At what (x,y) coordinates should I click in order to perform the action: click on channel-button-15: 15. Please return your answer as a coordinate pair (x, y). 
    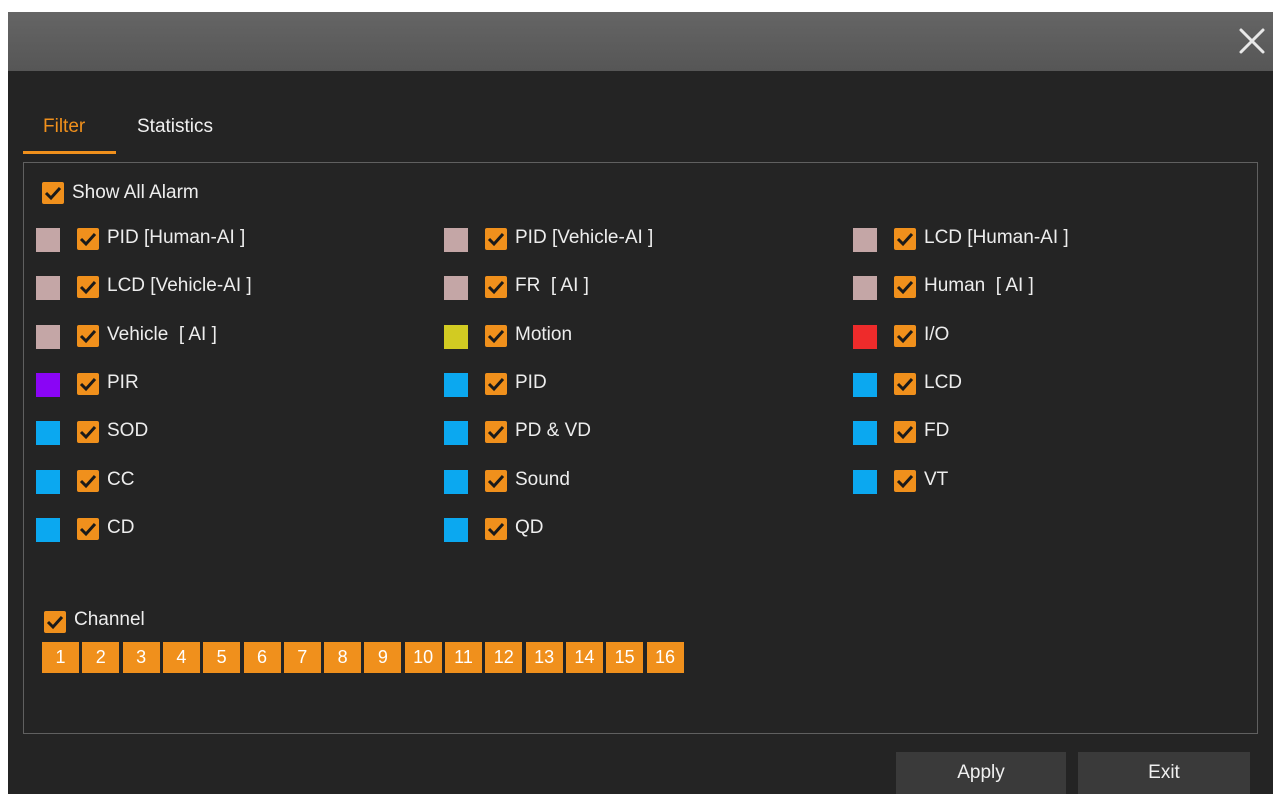
    Looking at the image, I should click on (625, 657).